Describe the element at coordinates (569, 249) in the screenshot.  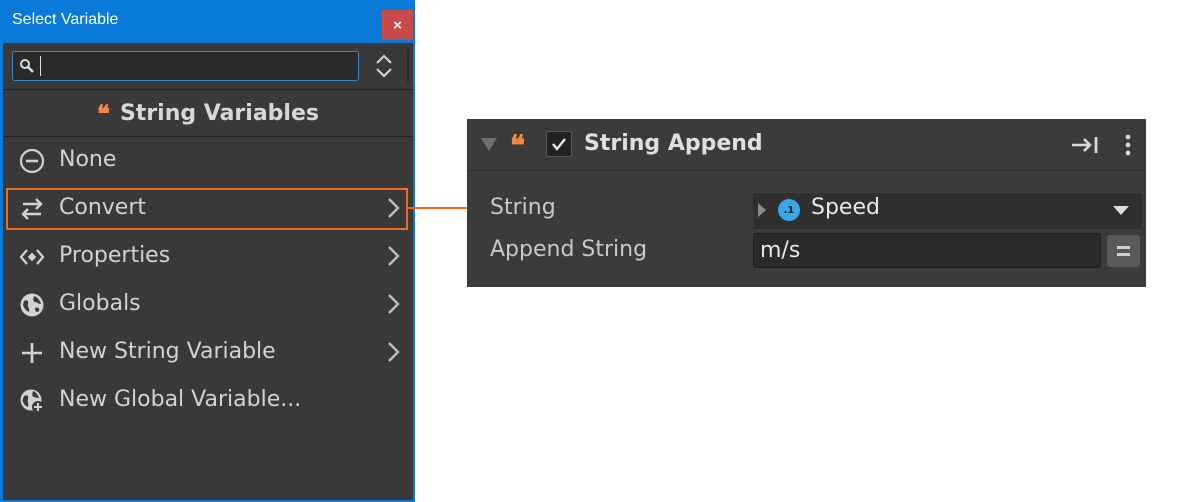
I see `field-label-append-string: Append String` at that location.